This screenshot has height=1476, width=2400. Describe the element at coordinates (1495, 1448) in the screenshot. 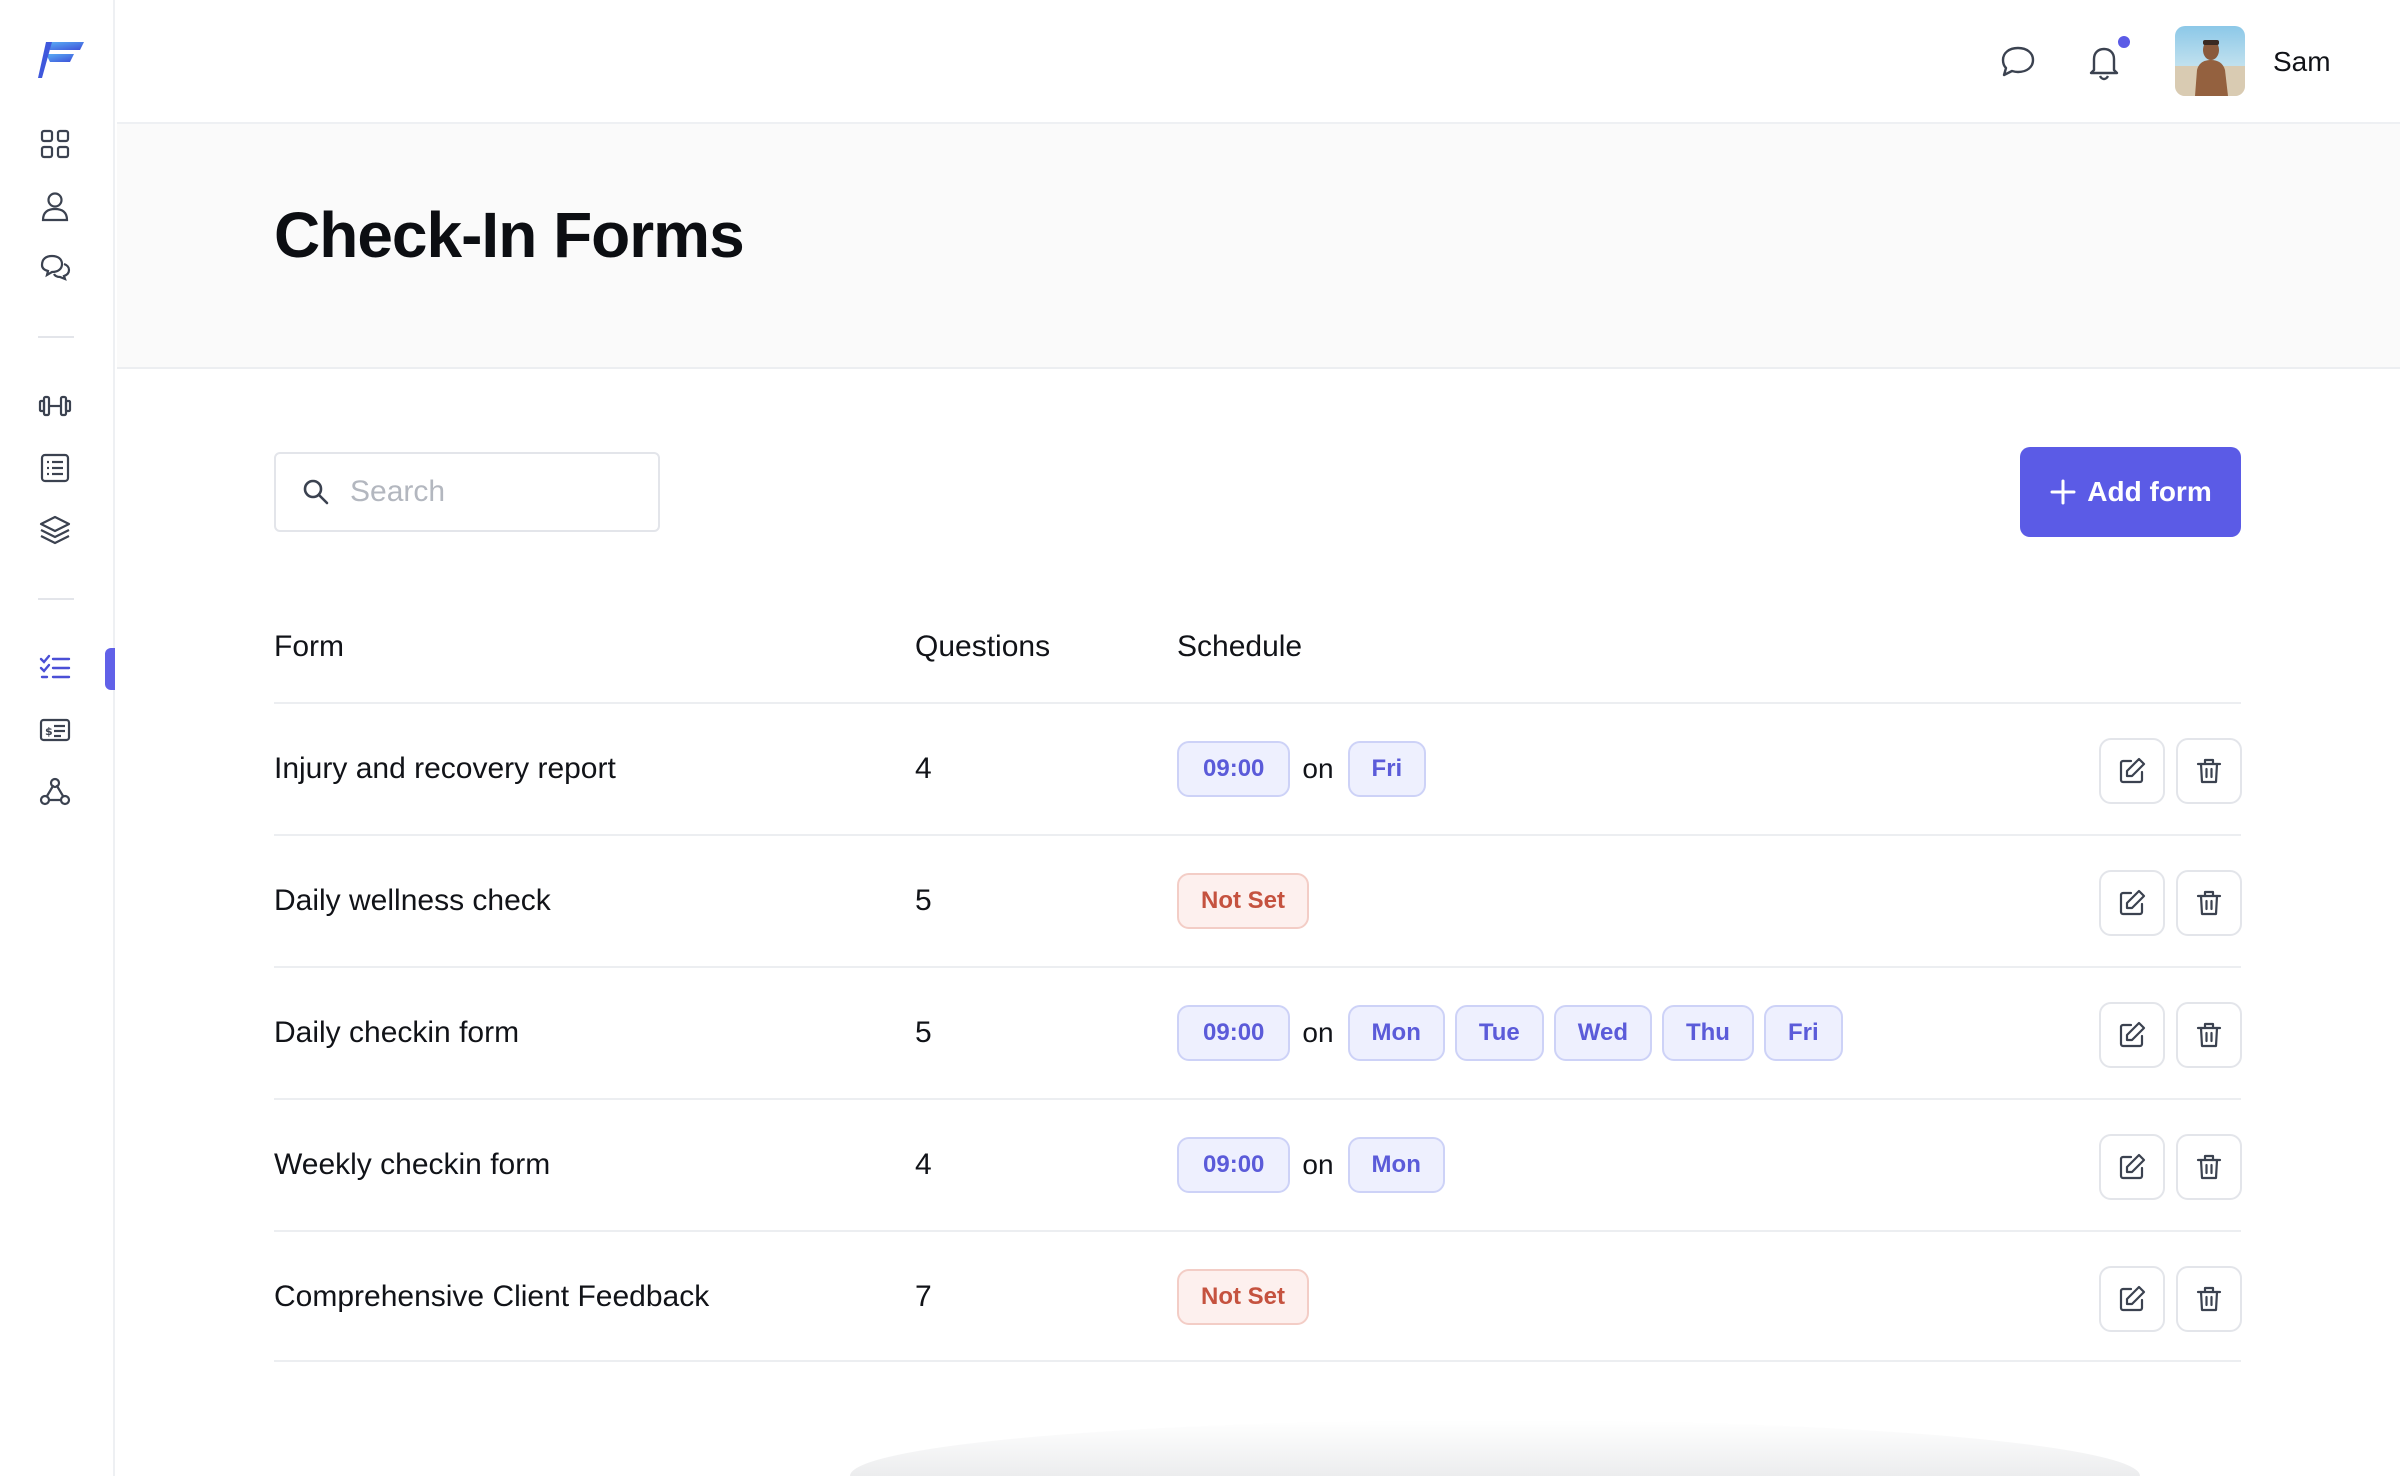

I see `floating-panel-shadow` at that location.